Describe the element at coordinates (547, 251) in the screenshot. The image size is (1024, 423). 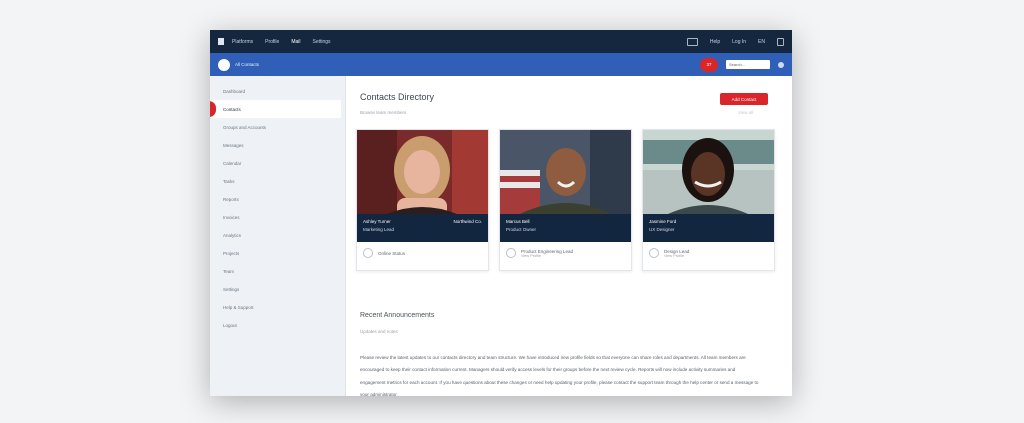
I see `card-footer-text: Product Engineering Lead` at that location.